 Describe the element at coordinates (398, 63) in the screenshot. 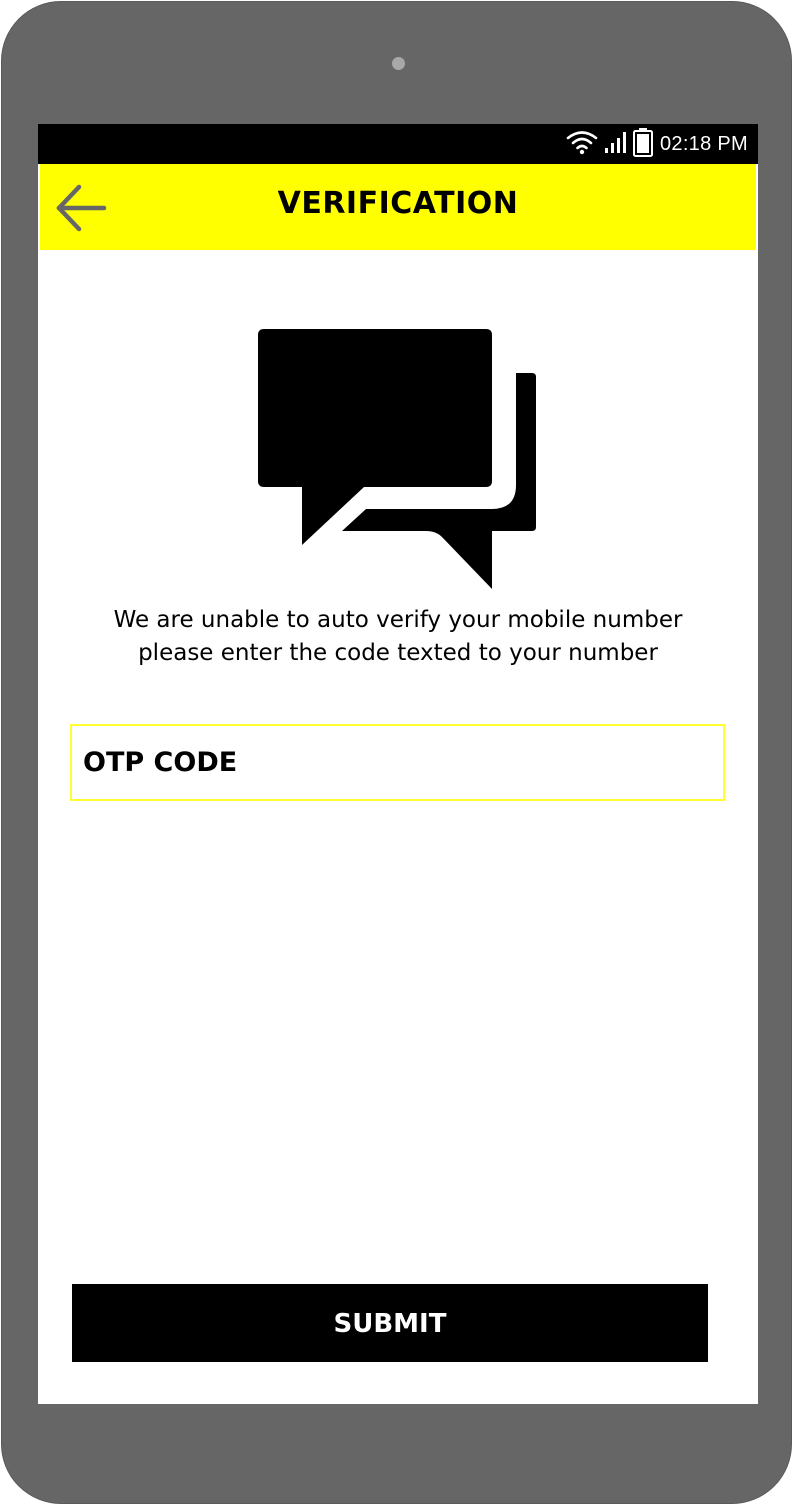

I see `front-camera` at that location.